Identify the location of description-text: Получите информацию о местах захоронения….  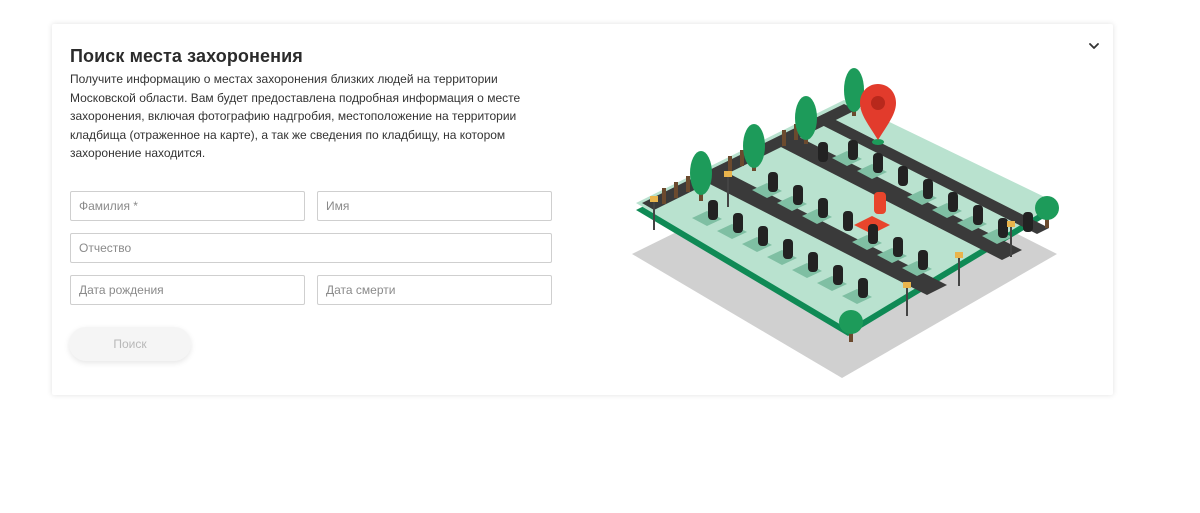
(295, 116).